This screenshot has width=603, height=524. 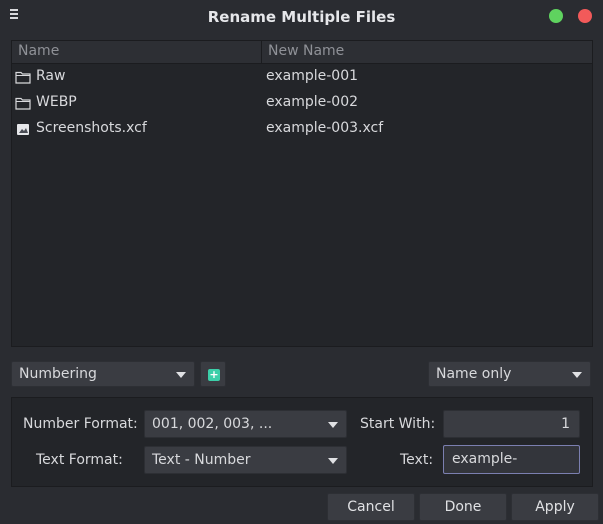 What do you see at coordinates (585, 16) in the screenshot?
I see `close-button` at bounding box center [585, 16].